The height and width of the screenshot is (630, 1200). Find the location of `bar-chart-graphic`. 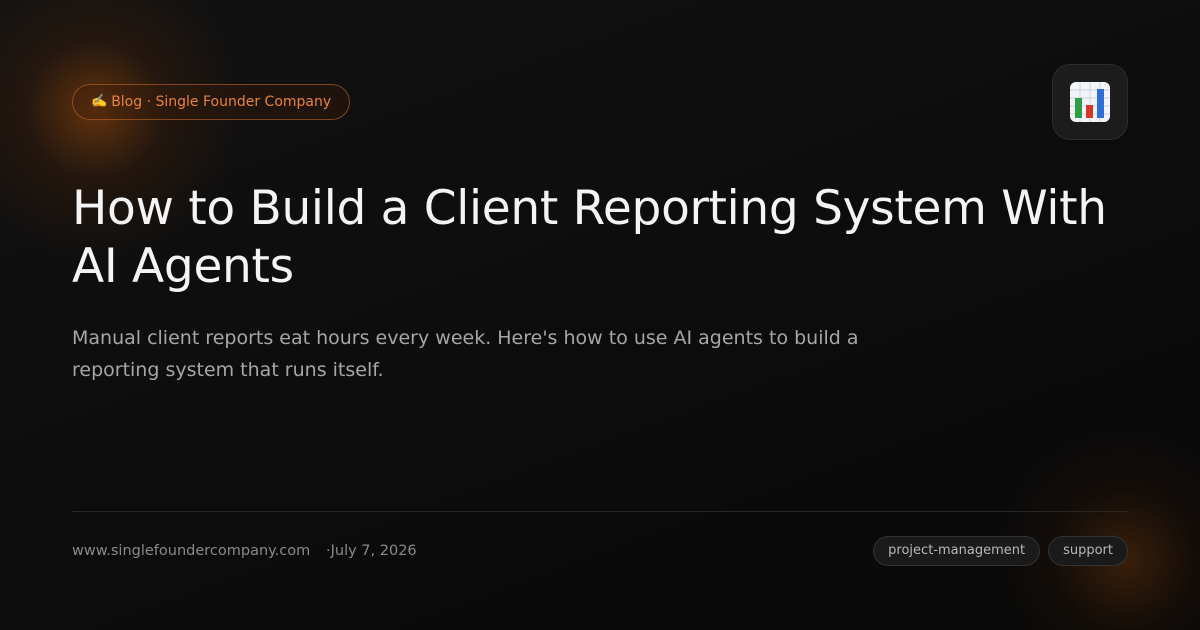

bar-chart-graphic is located at coordinates (1090, 102).